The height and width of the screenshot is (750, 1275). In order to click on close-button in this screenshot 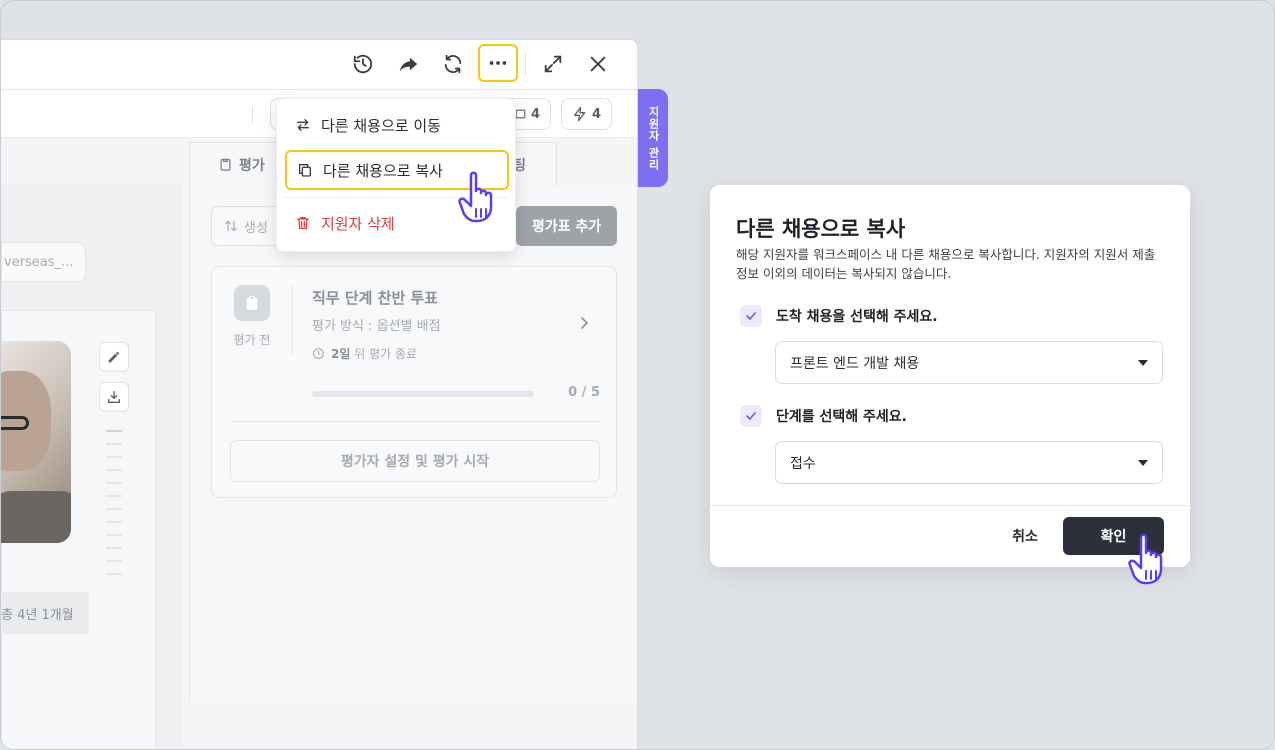, I will do `click(598, 64)`.